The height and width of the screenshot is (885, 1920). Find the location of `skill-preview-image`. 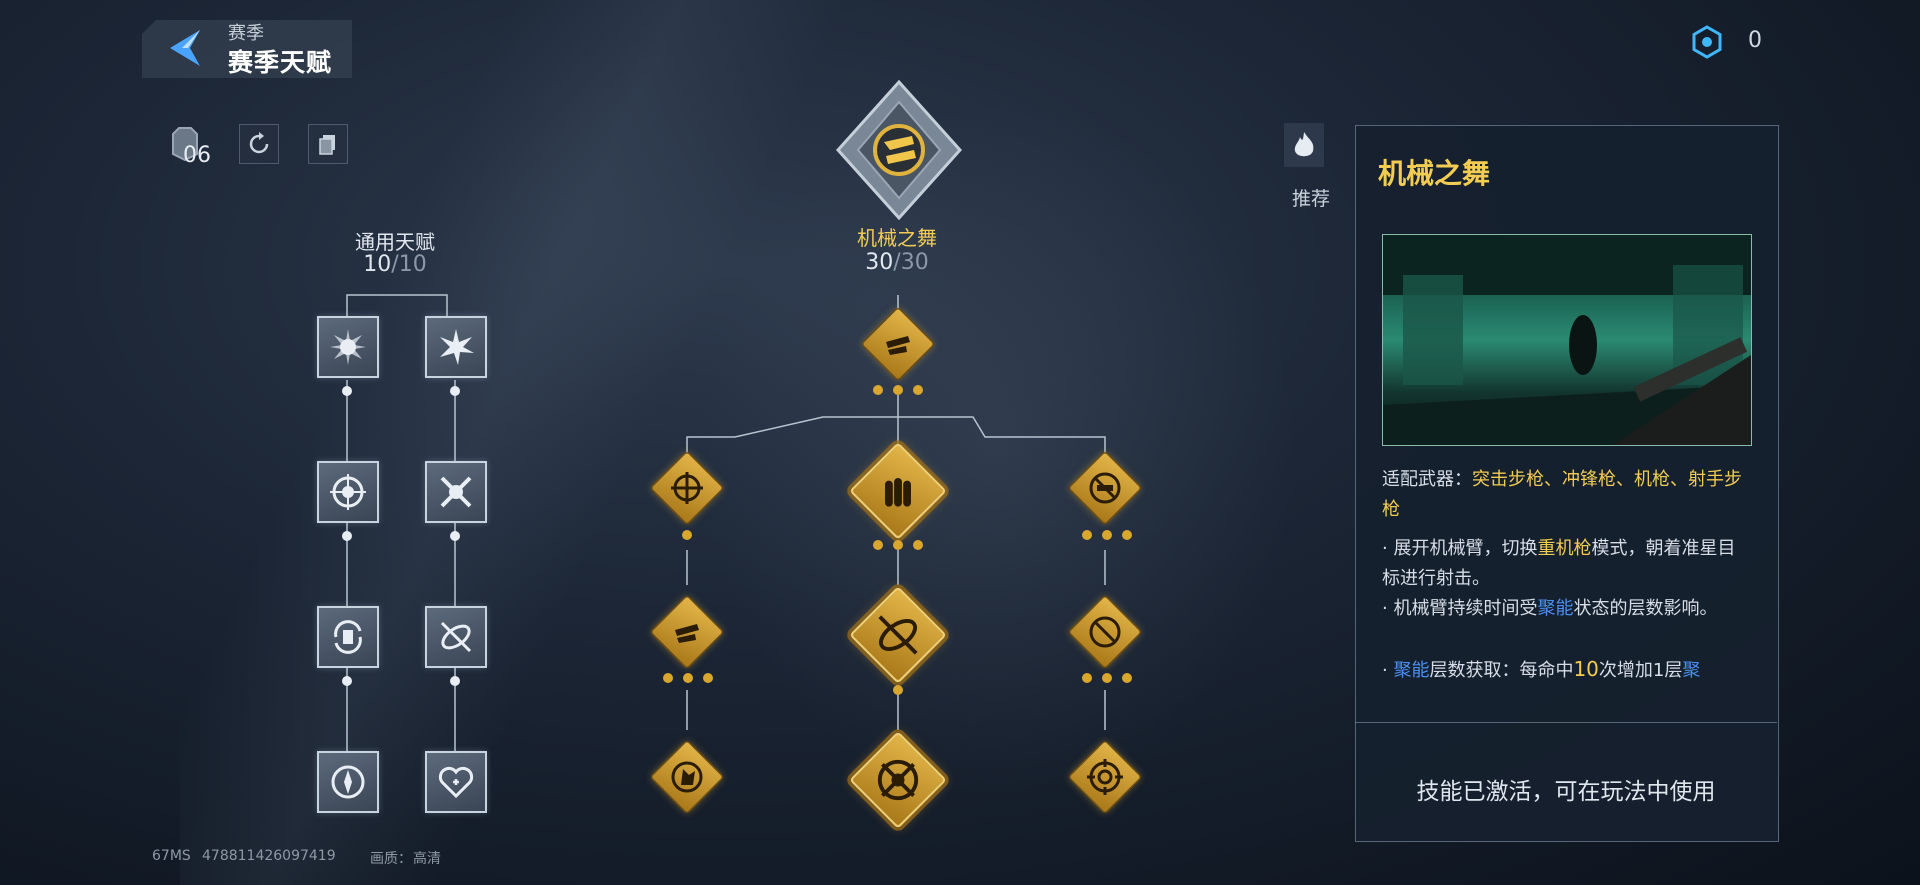

skill-preview-image is located at coordinates (1567, 340).